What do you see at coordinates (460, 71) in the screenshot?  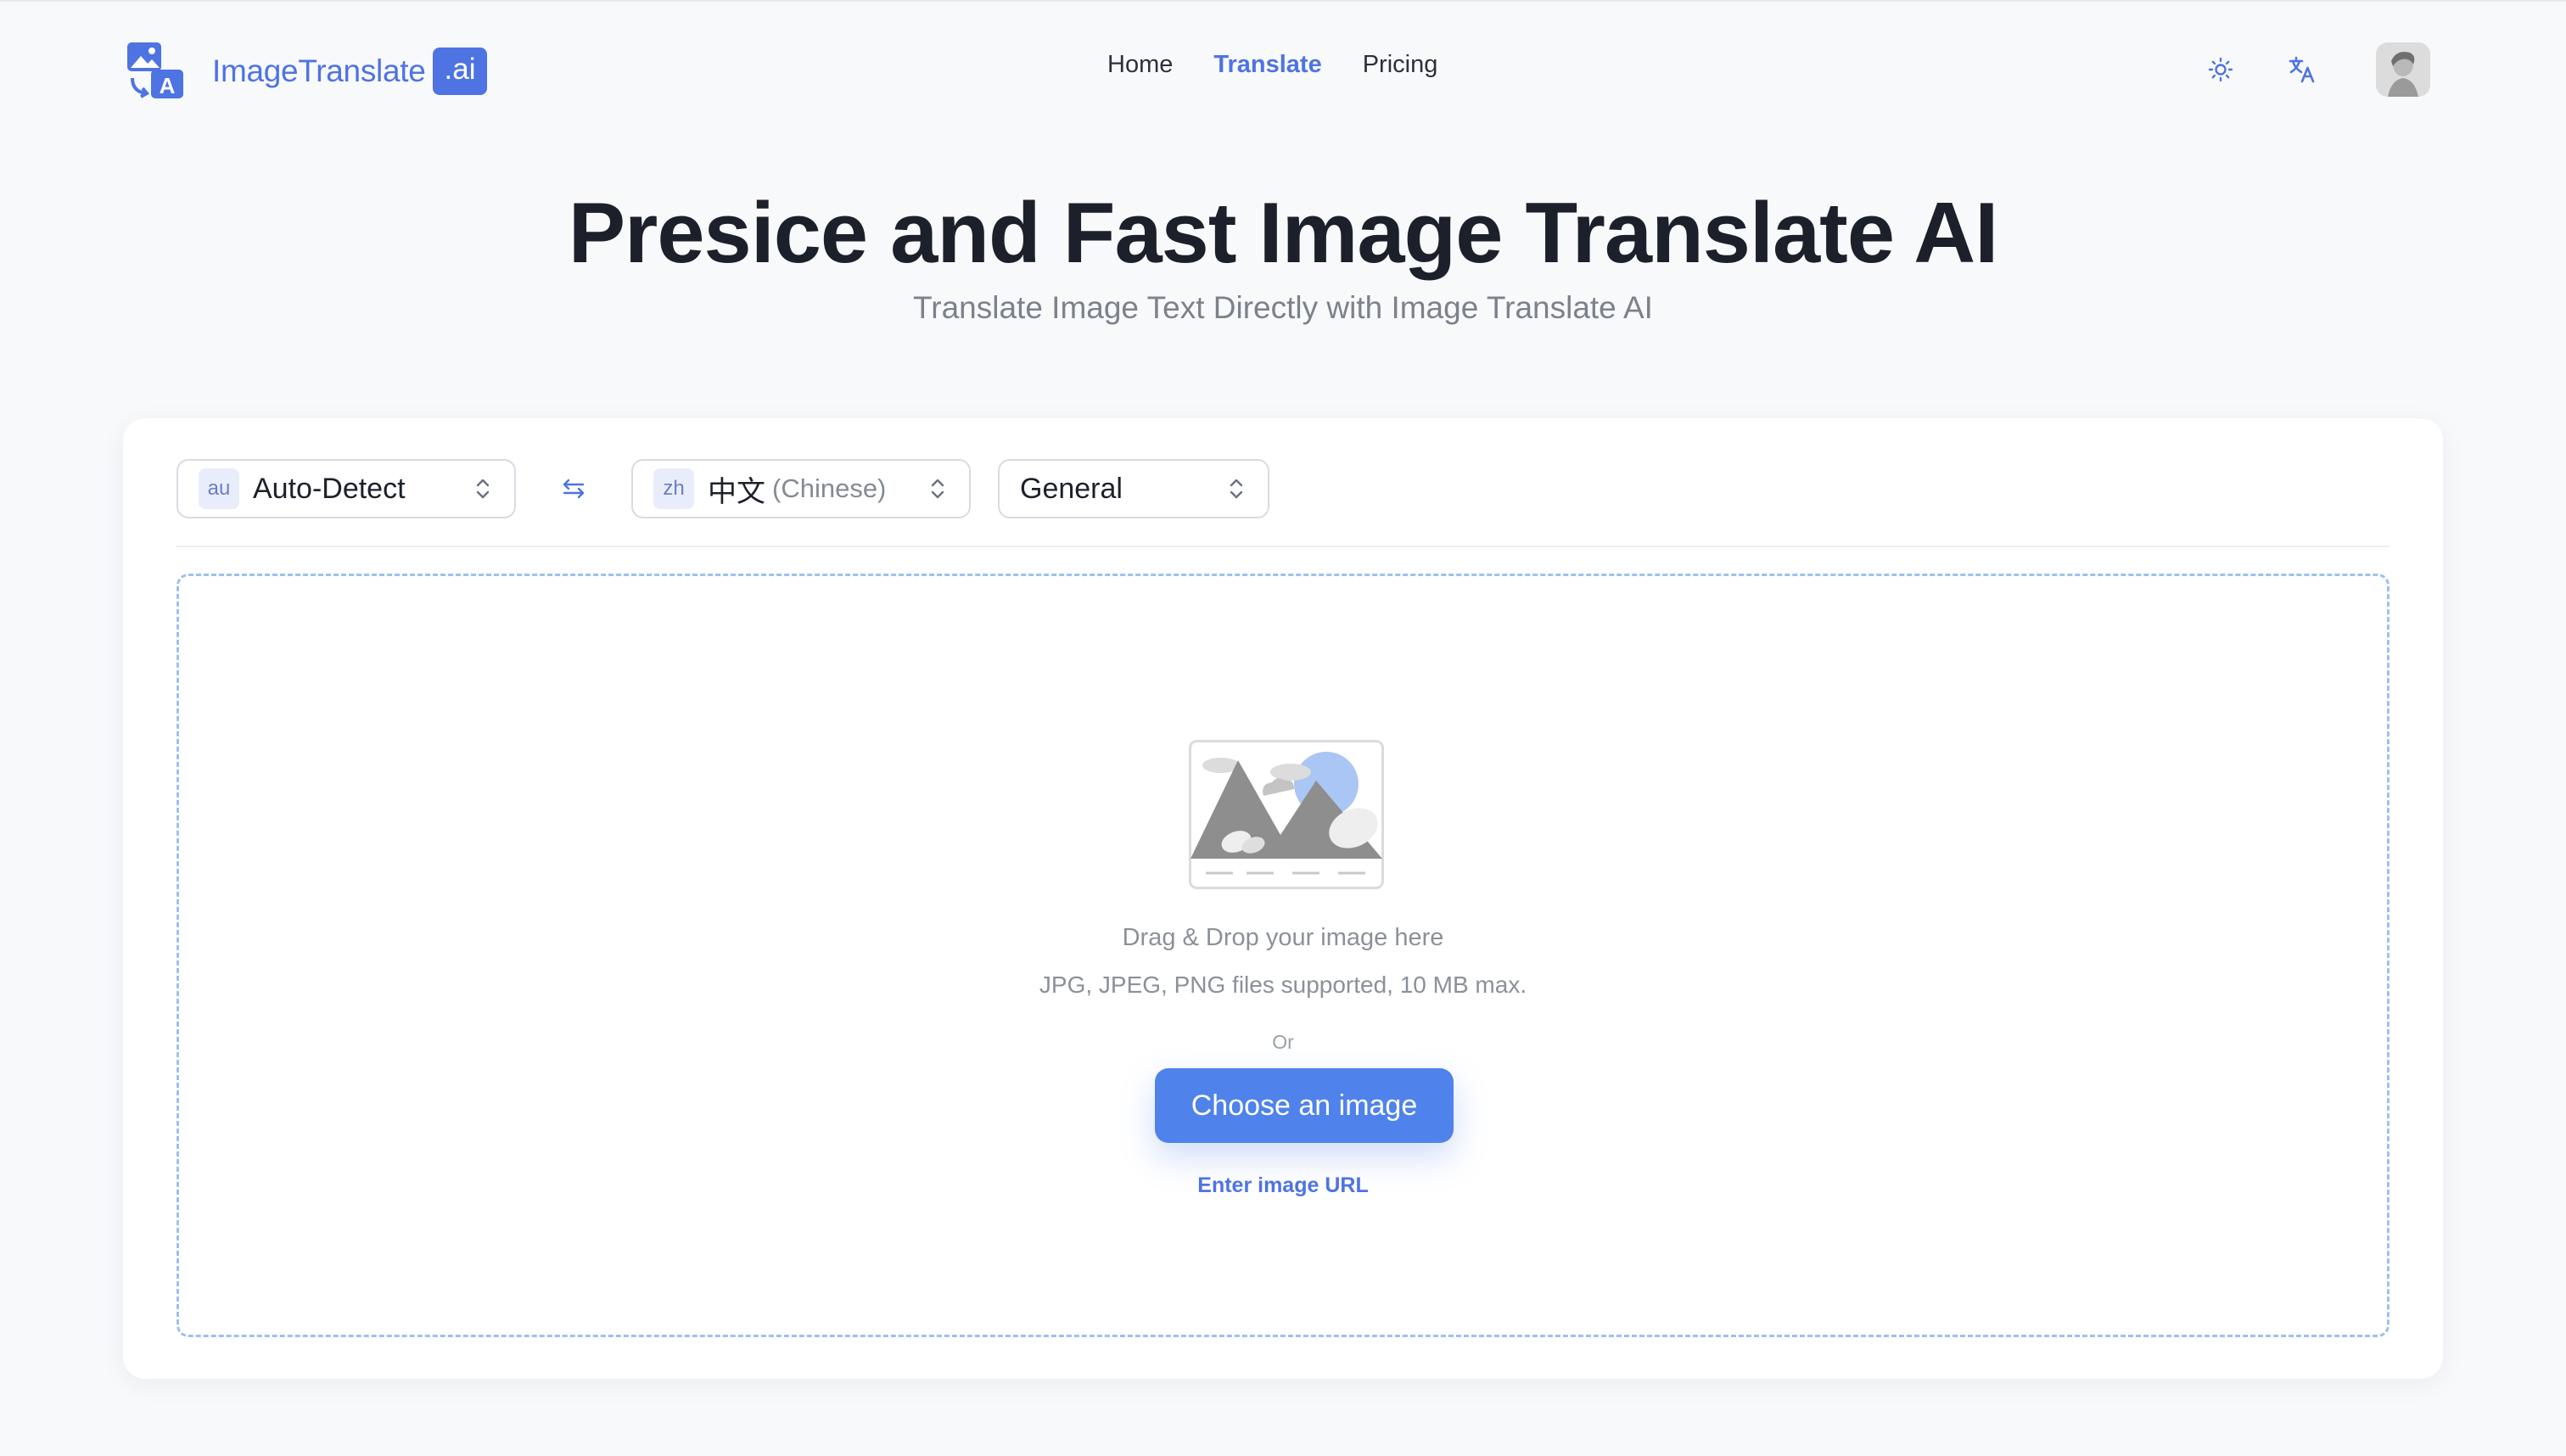 I see `brand-badge: .ai` at bounding box center [460, 71].